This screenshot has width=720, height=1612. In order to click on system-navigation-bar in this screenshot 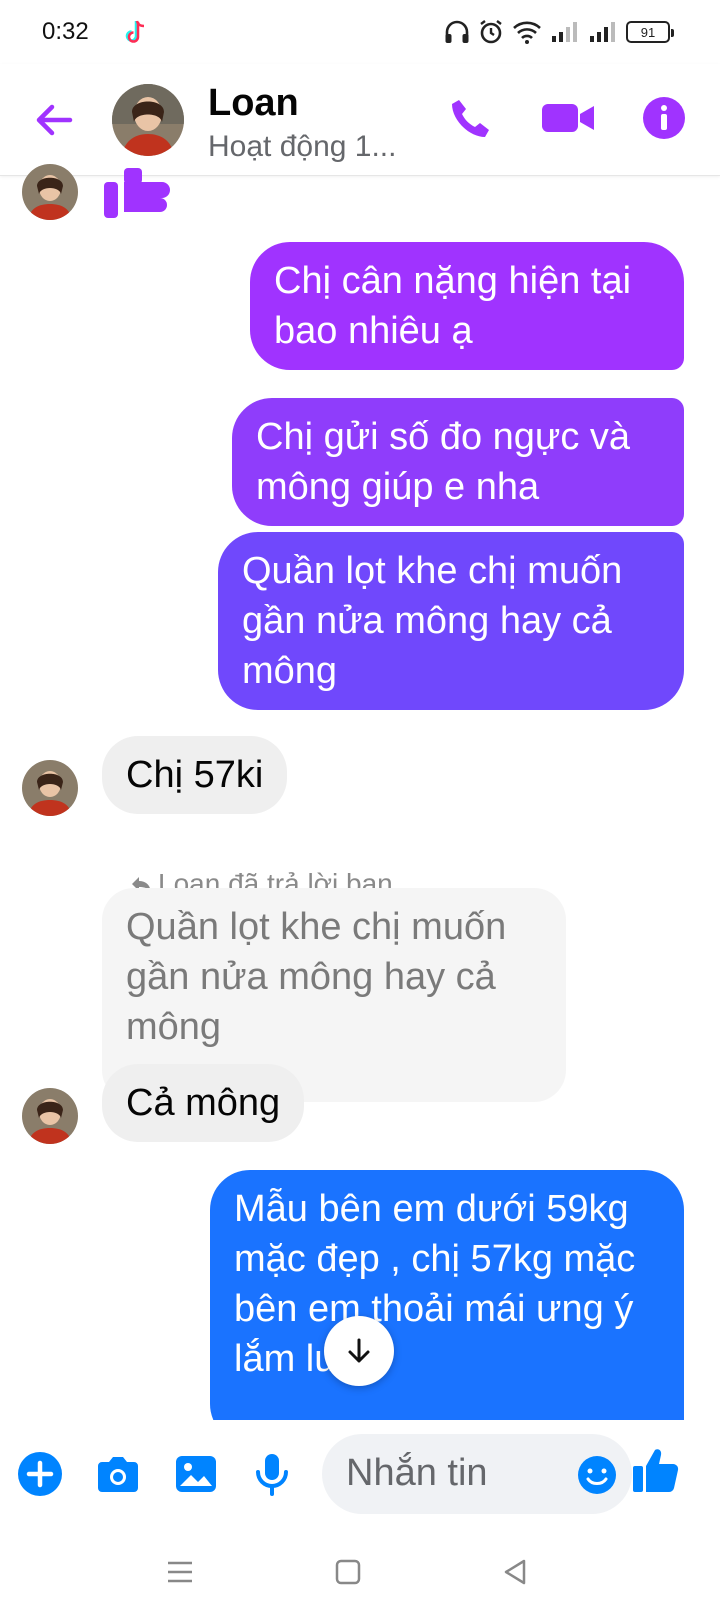, I will do `click(360, 1571)`.